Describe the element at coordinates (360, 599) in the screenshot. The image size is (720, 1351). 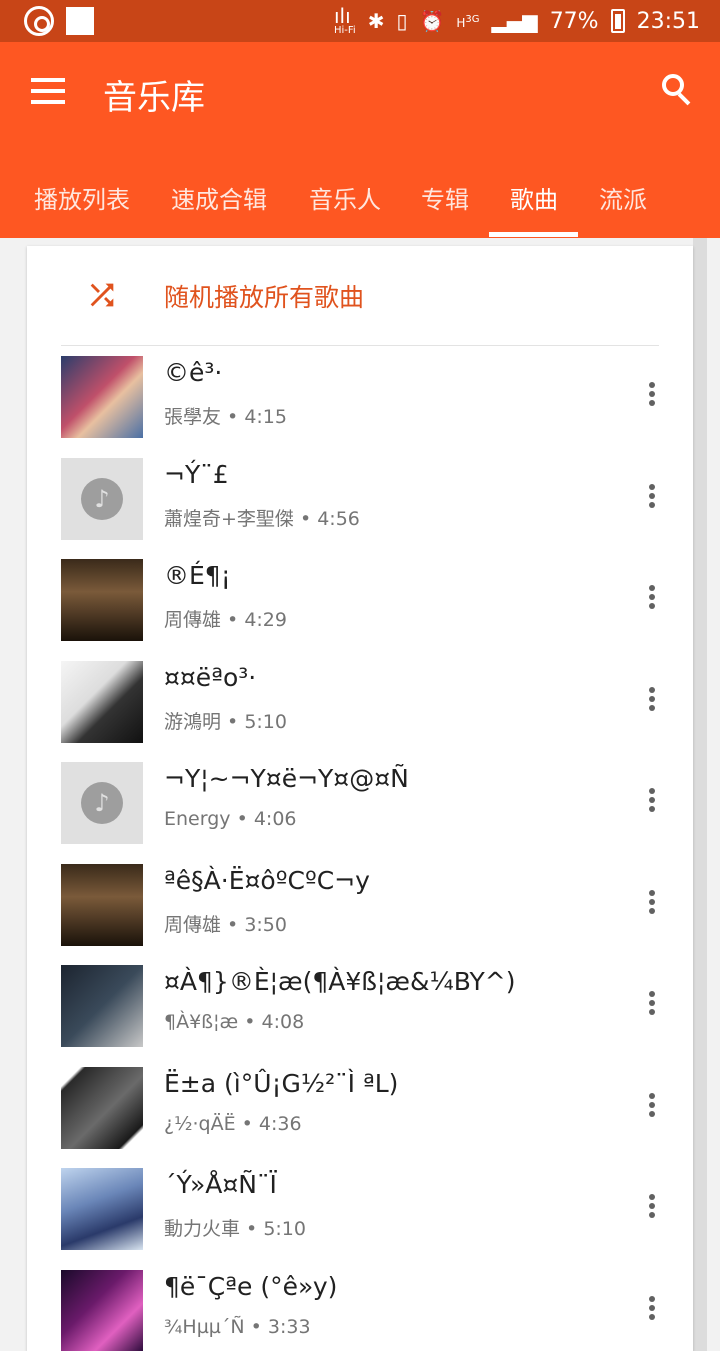
I see `song-row: ®É¶¡ 周傳雄 • 4:29` at that location.